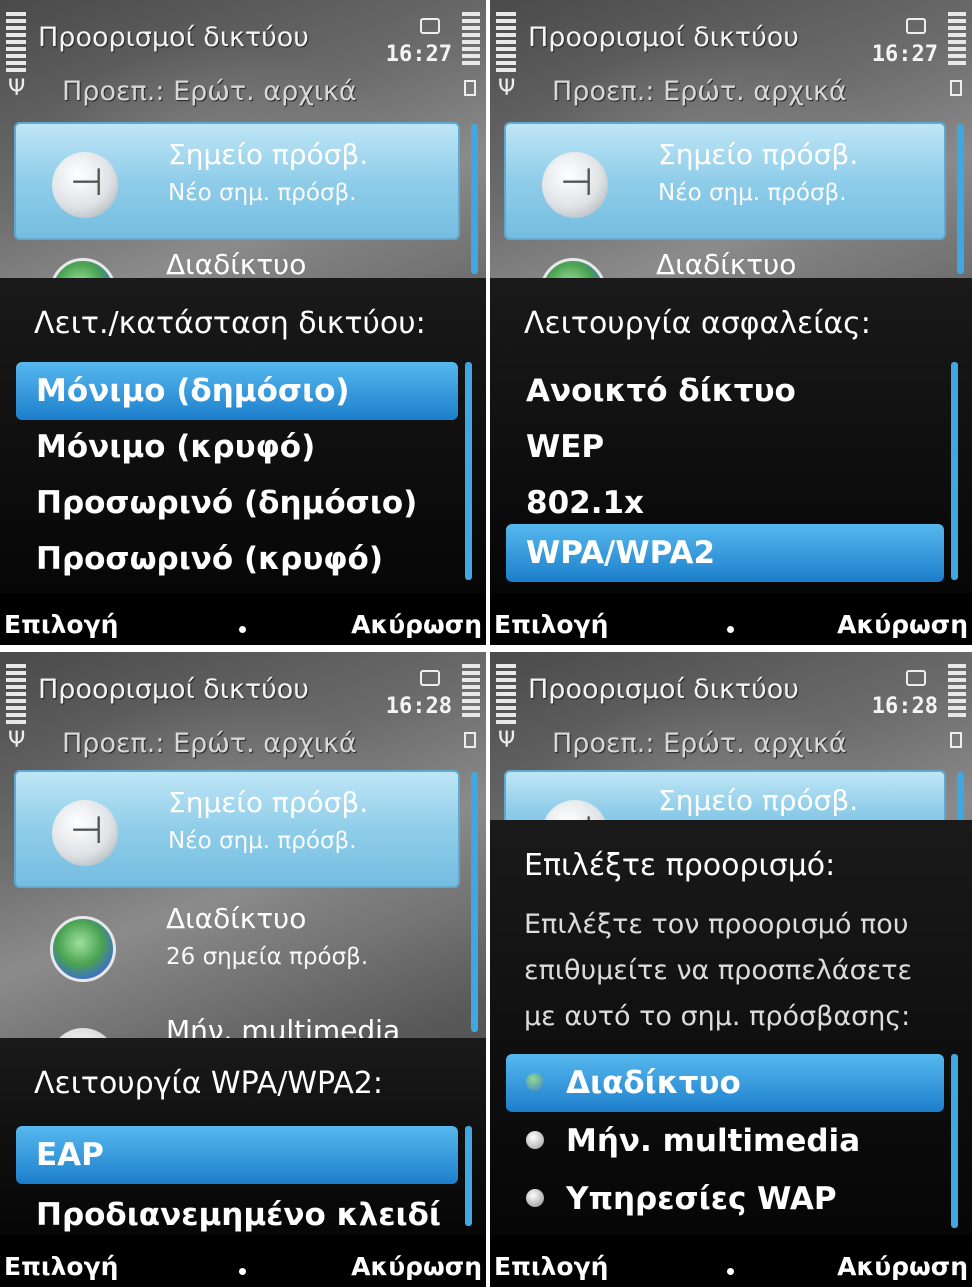 This screenshot has height=1287, width=972. I want to click on popup-title: Λειτουργία WPA/WPA2:, so click(208, 1083).